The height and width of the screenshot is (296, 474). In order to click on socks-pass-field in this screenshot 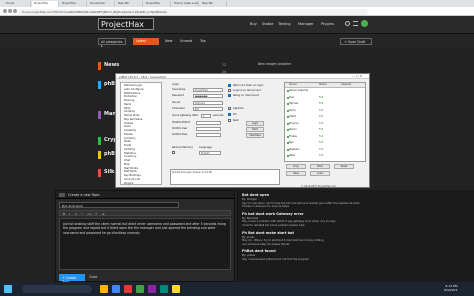, I will do `click(208, 135)`.